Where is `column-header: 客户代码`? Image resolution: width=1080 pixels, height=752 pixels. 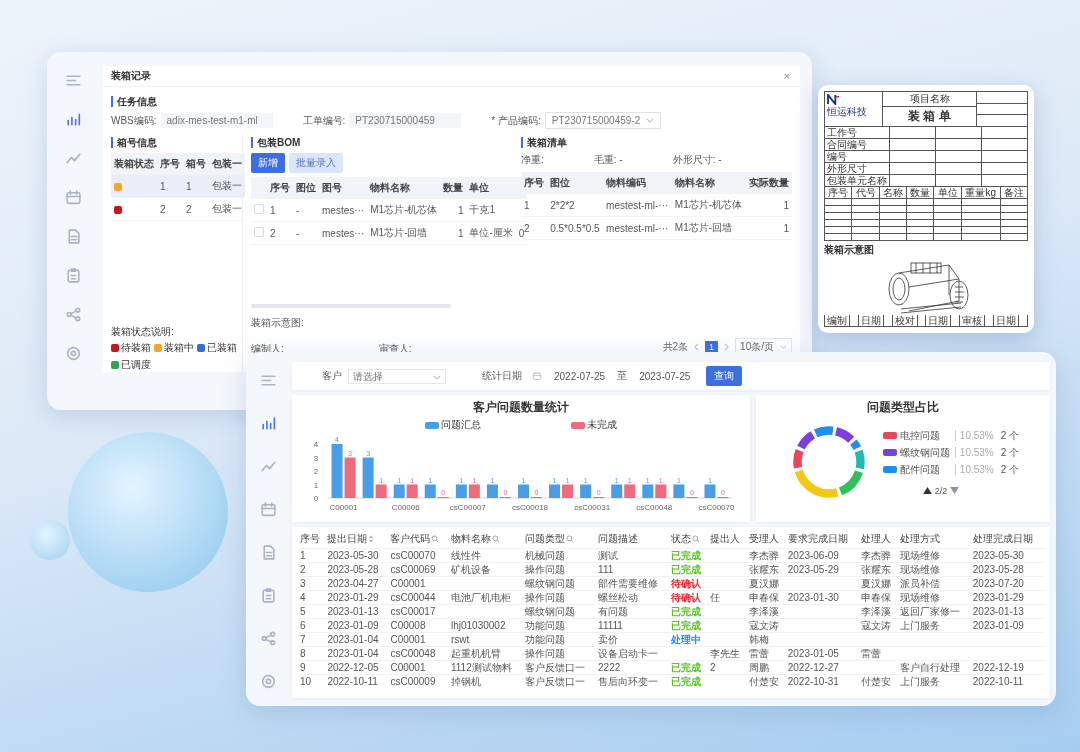
column-header: 客户代码 is located at coordinates (418, 539).